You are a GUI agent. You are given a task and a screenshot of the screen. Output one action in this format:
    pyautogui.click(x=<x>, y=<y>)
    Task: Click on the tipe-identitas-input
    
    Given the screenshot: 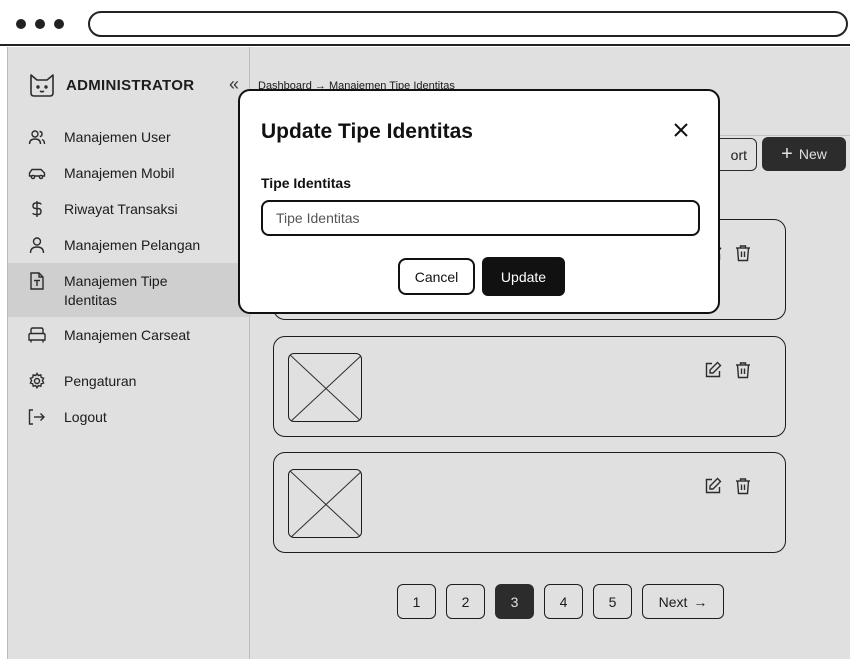 What is the action you would take?
    pyautogui.click(x=480, y=218)
    